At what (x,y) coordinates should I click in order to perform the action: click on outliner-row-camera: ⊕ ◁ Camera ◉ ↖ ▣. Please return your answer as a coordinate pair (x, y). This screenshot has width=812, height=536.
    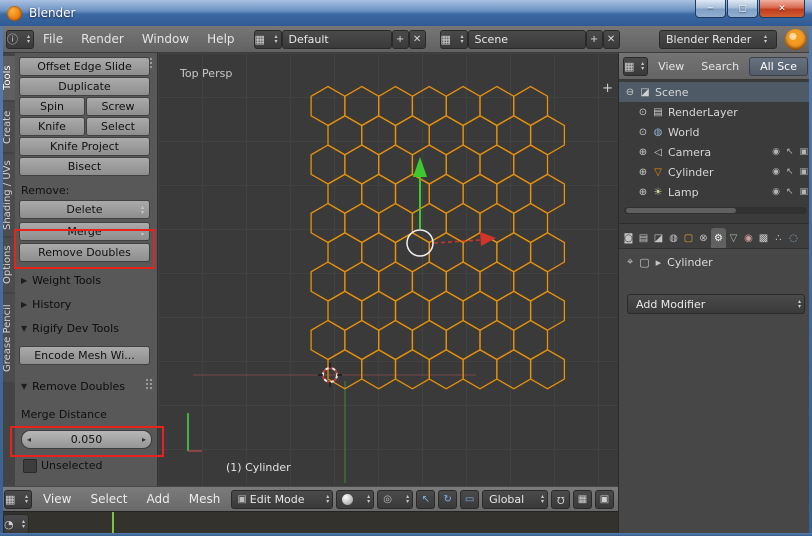
    Looking at the image, I should click on (715, 152).